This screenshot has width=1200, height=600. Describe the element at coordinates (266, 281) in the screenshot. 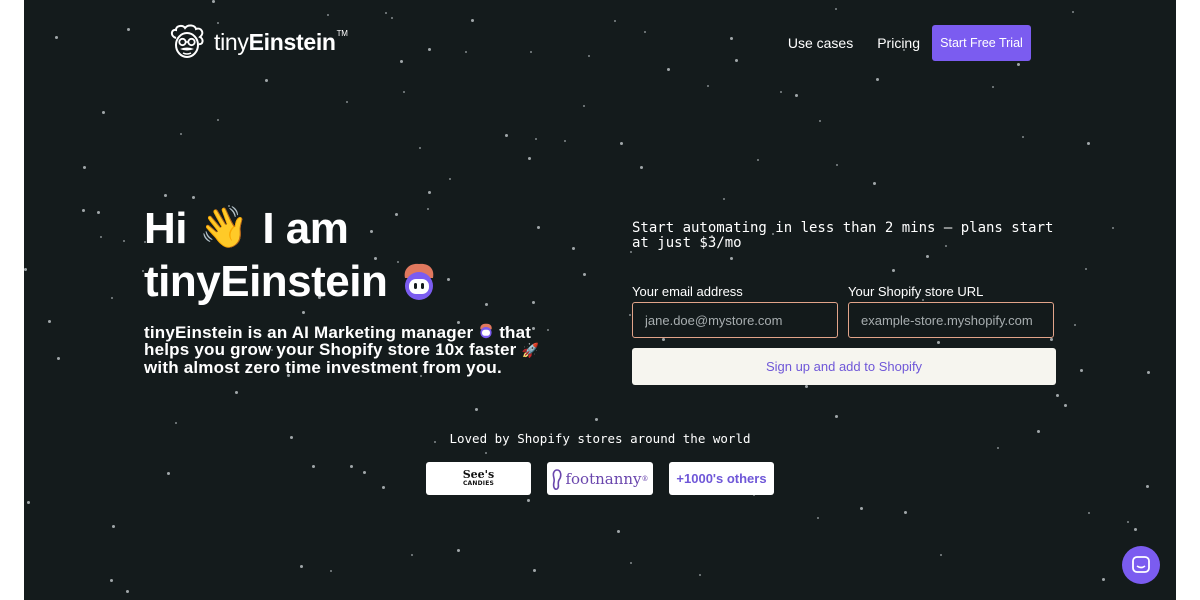

I see `hero-title-name: tinyEinstein` at that location.